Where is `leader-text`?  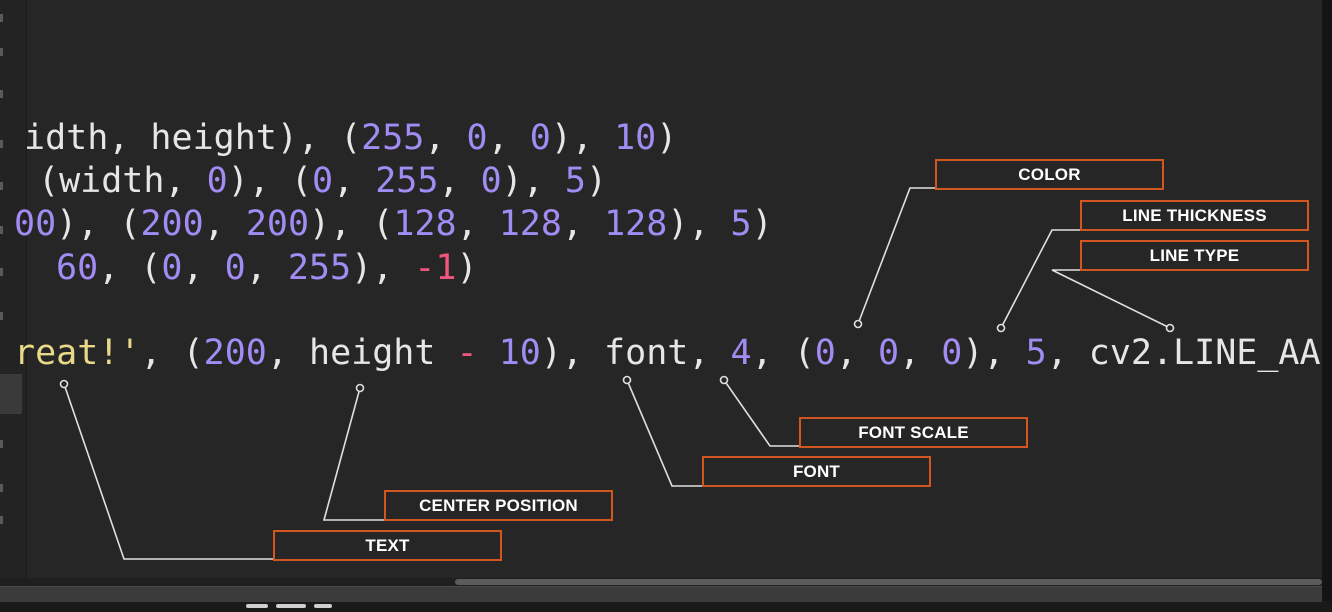
leader-text is located at coordinates (168, 471).